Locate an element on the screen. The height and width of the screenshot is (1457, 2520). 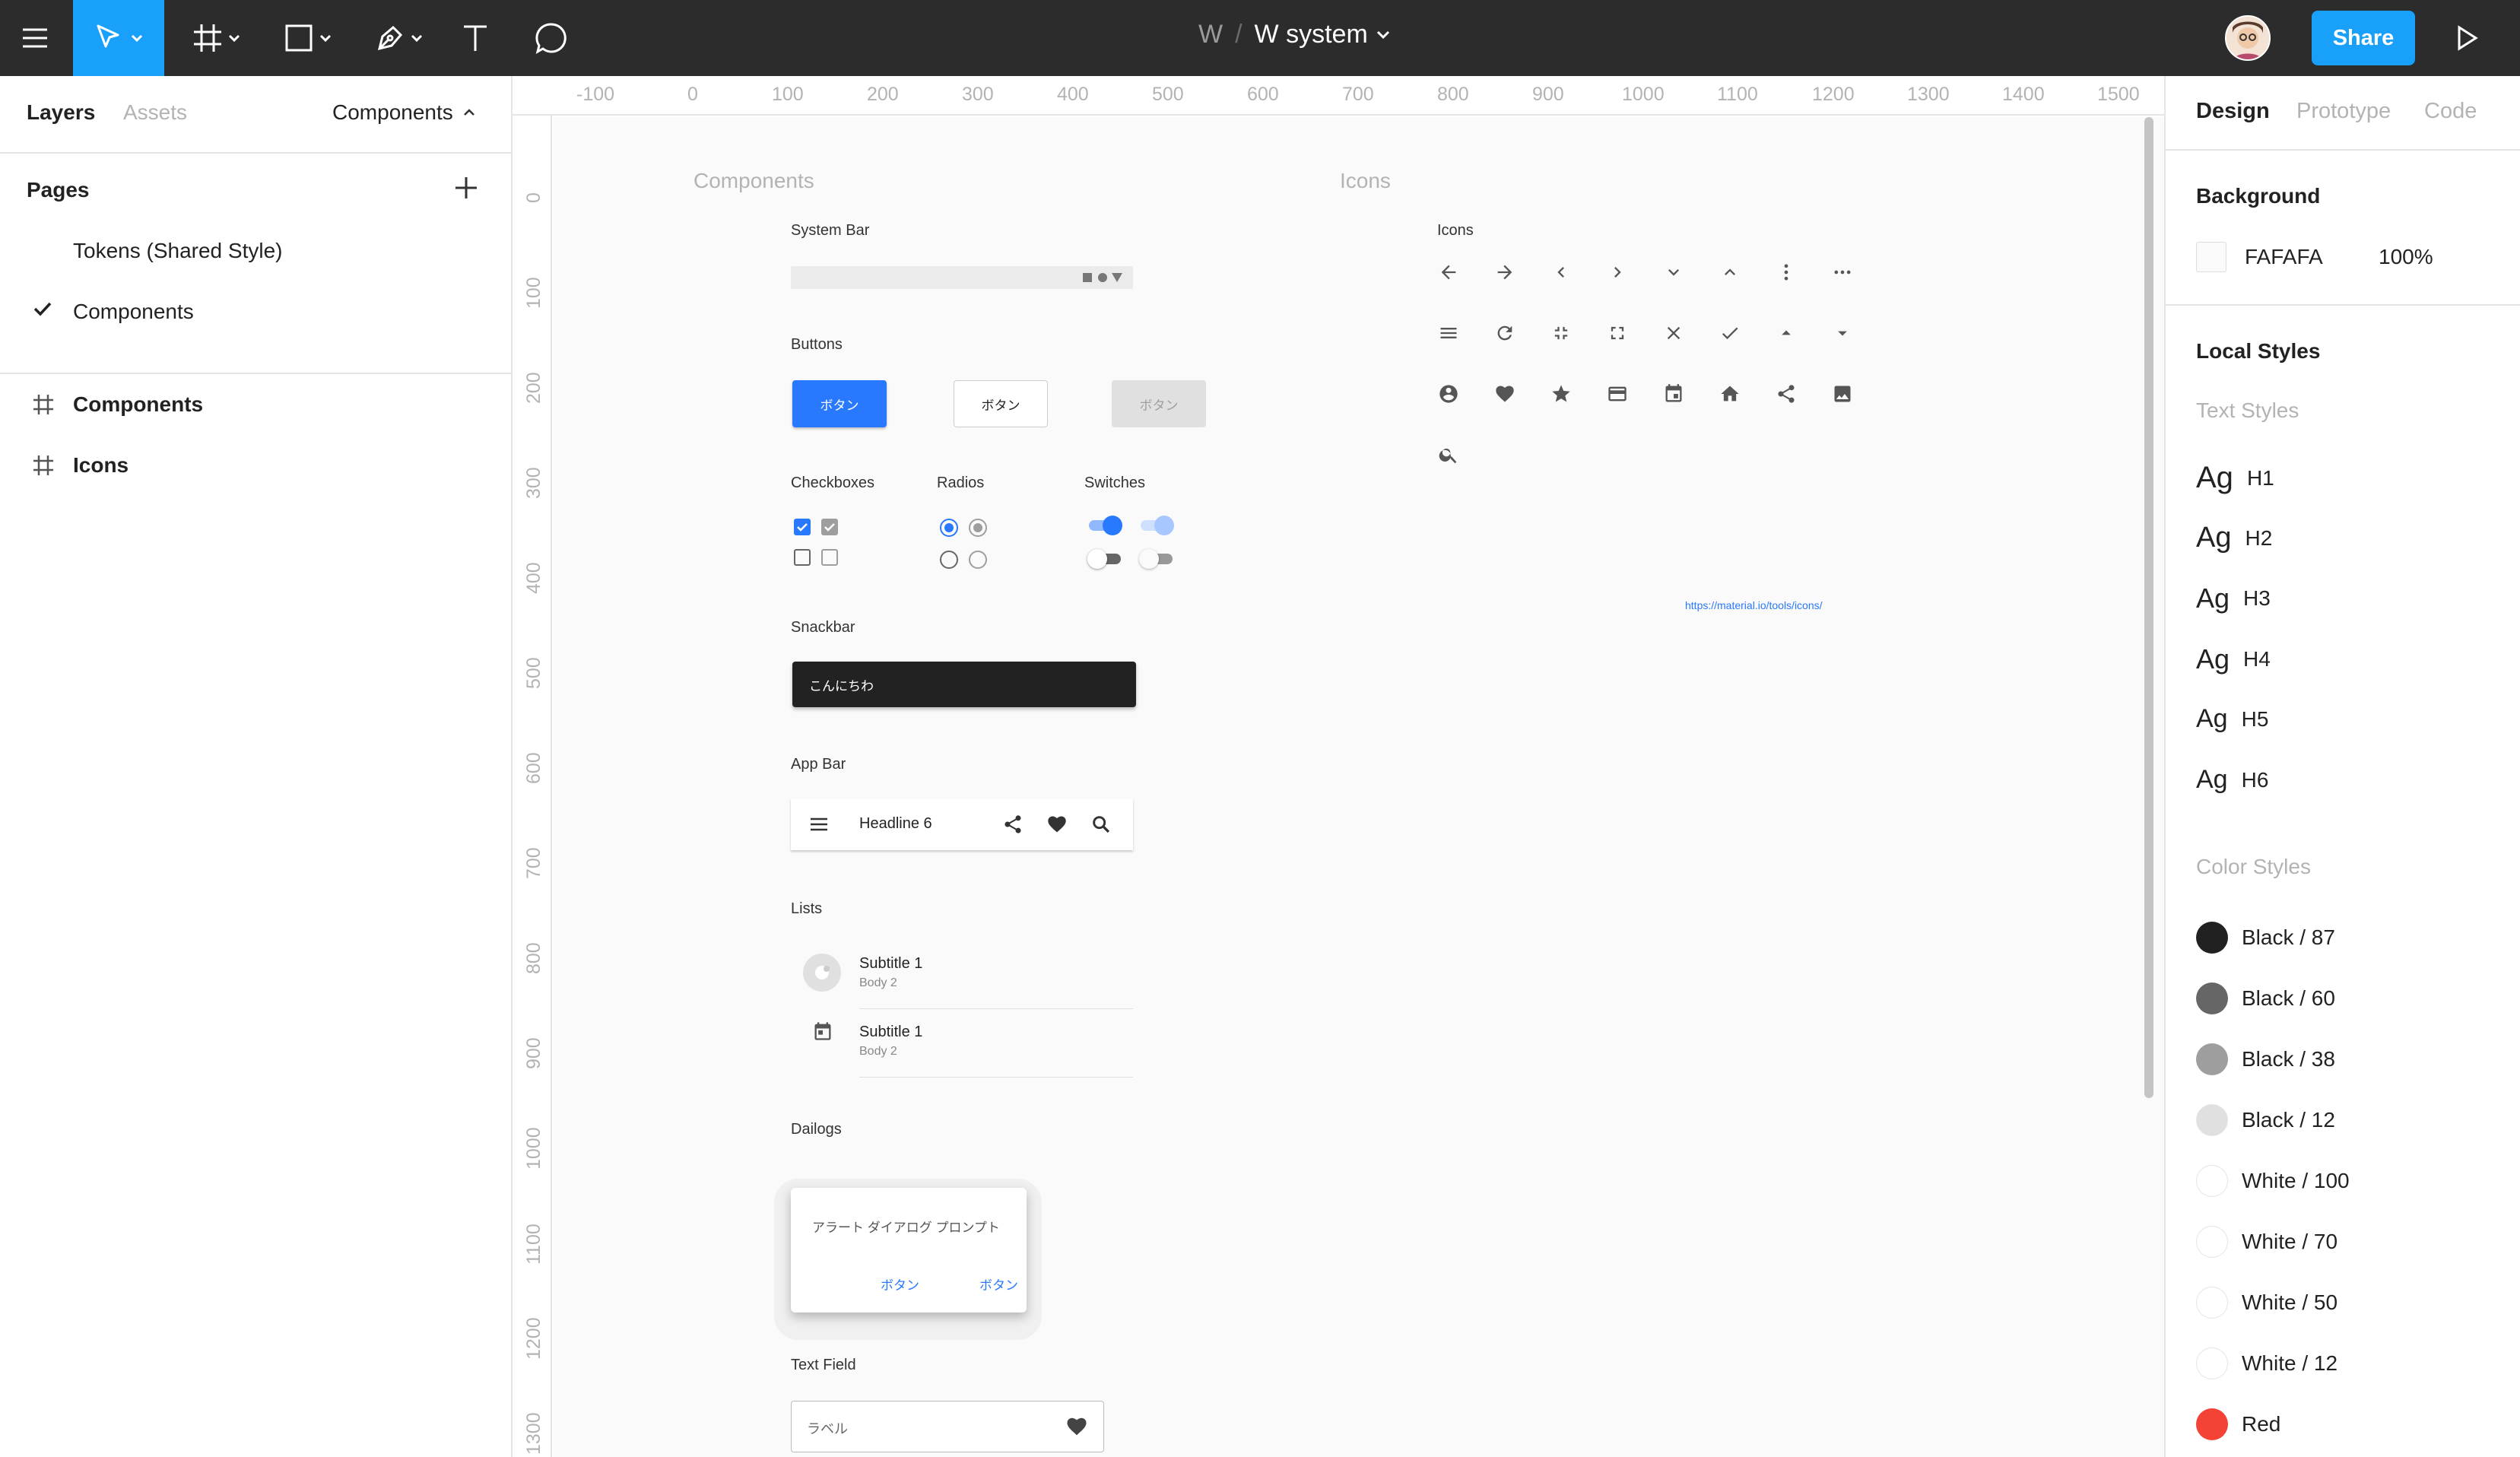
page-item-tokens: Tokens (Shared Style) is located at coordinates (177, 251).